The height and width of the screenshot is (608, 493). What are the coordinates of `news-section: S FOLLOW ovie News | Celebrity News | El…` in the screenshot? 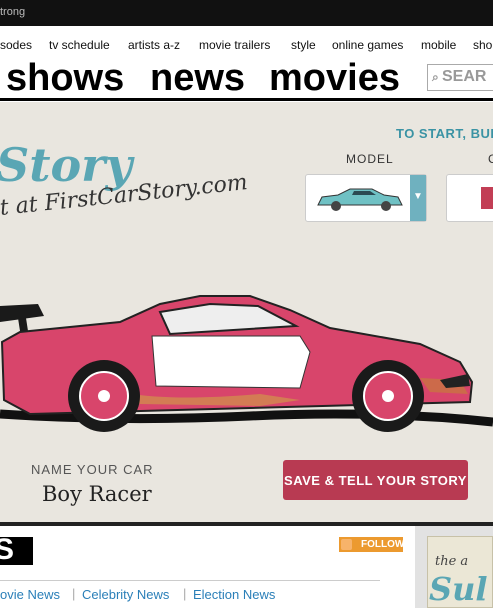 It's located at (246, 567).